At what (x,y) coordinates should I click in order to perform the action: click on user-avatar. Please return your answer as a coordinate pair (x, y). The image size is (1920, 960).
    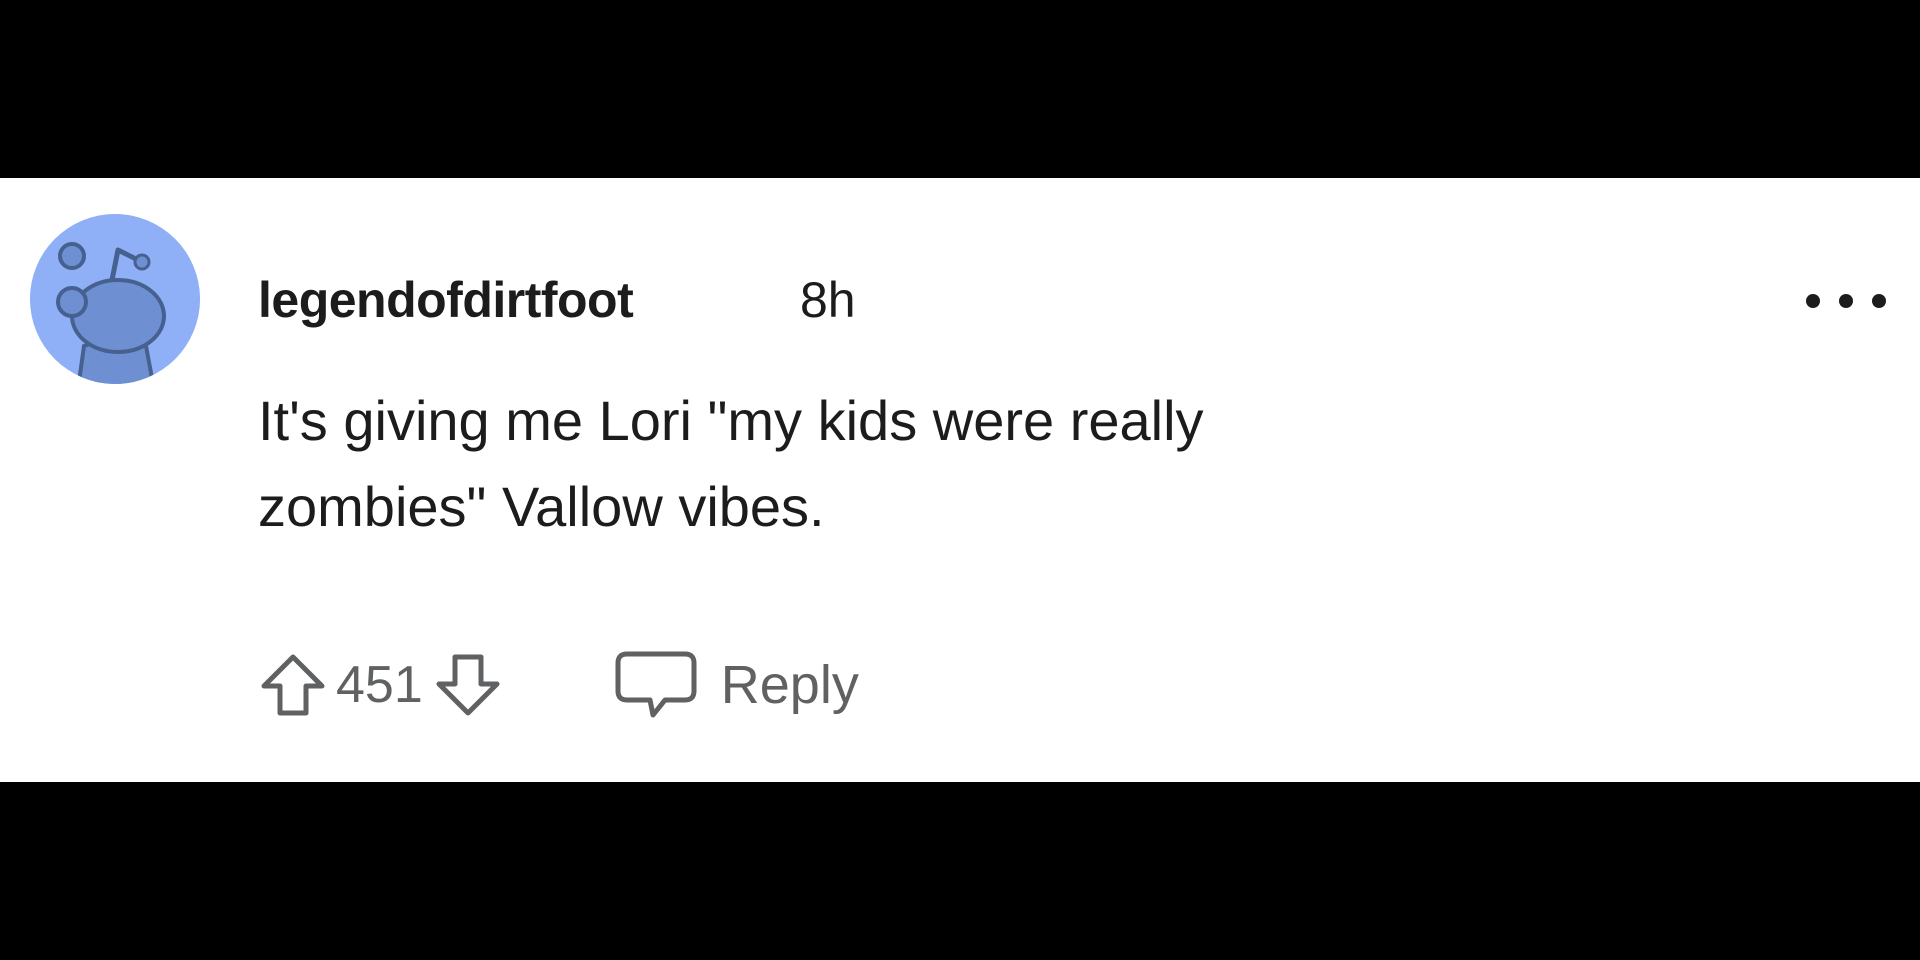
    Looking at the image, I should click on (115, 299).